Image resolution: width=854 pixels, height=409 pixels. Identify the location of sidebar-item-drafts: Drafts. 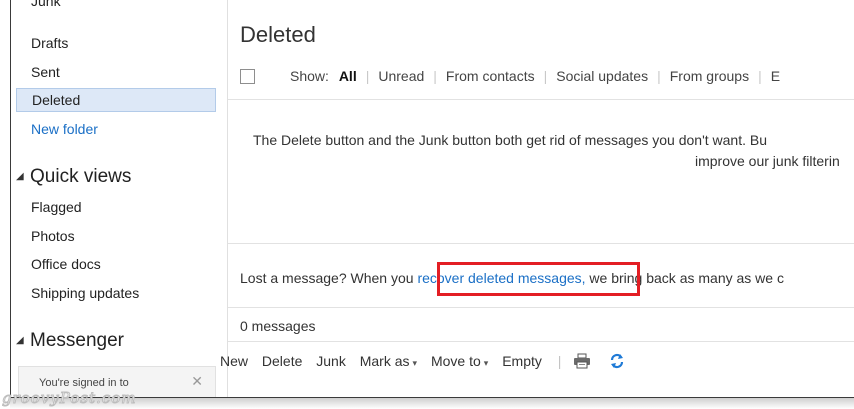
(116, 43).